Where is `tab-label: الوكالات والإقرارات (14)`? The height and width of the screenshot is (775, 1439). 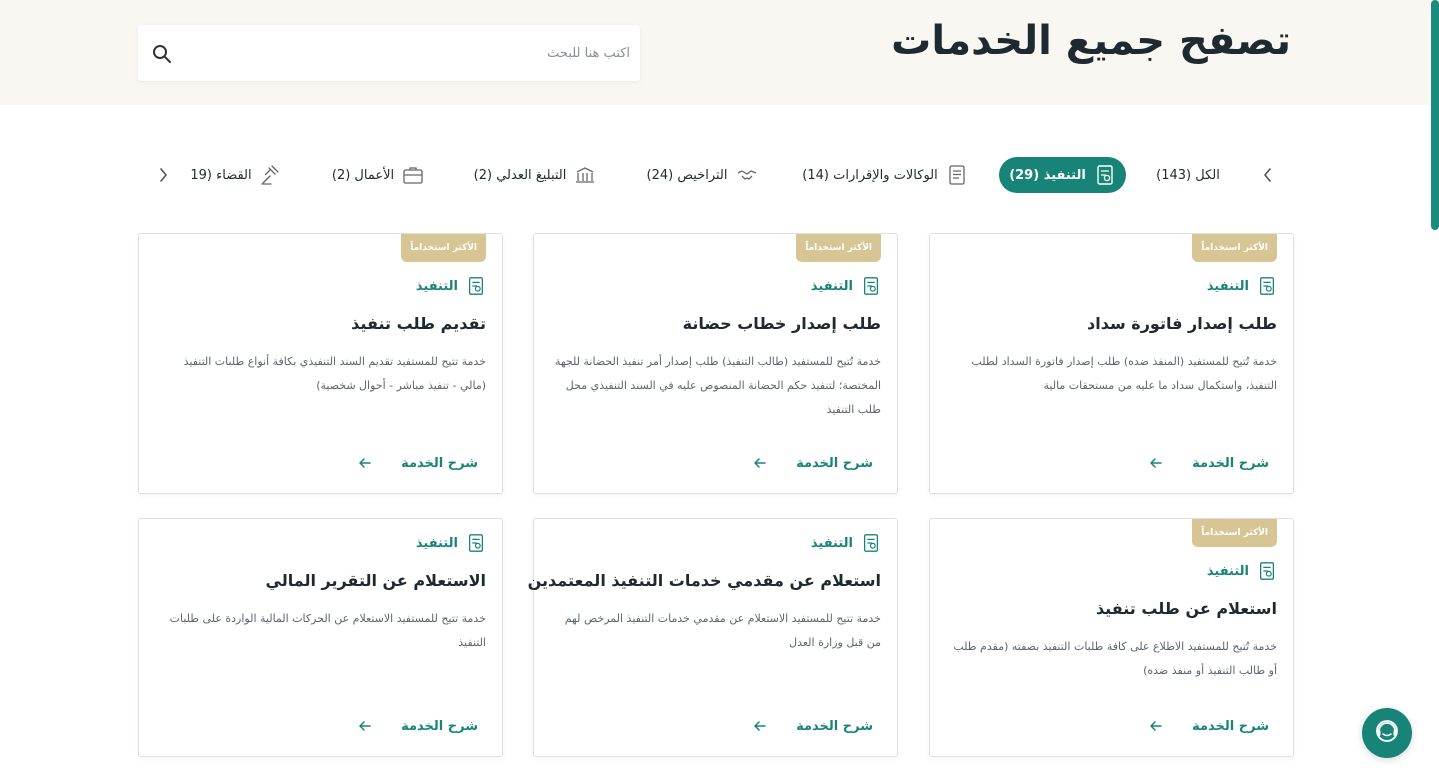 tab-label: الوكالات والإقرارات (14) is located at coordinates (870, 175).